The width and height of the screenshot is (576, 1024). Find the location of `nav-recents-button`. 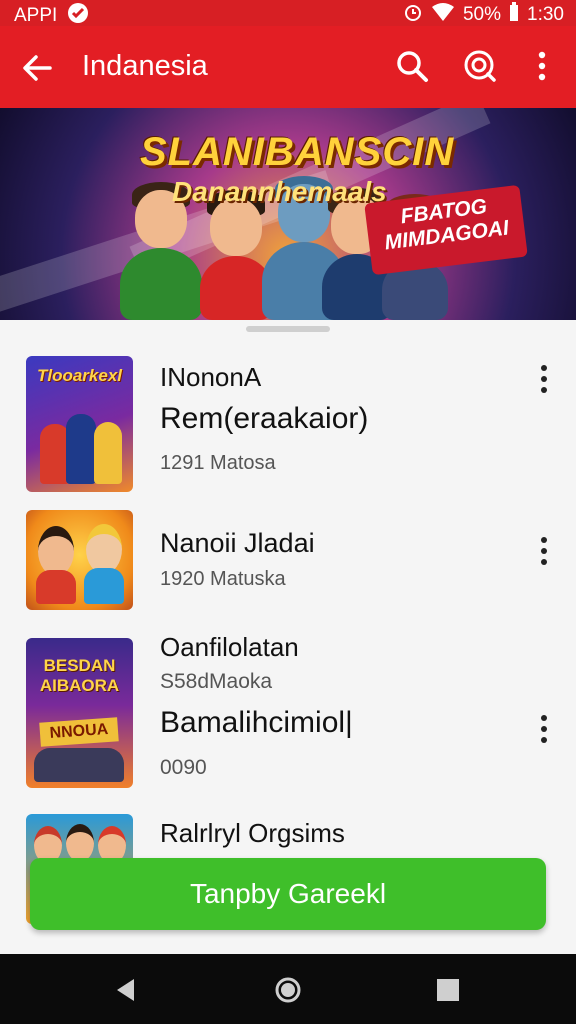

nav-recents-button is located at coordinates (448, 990).